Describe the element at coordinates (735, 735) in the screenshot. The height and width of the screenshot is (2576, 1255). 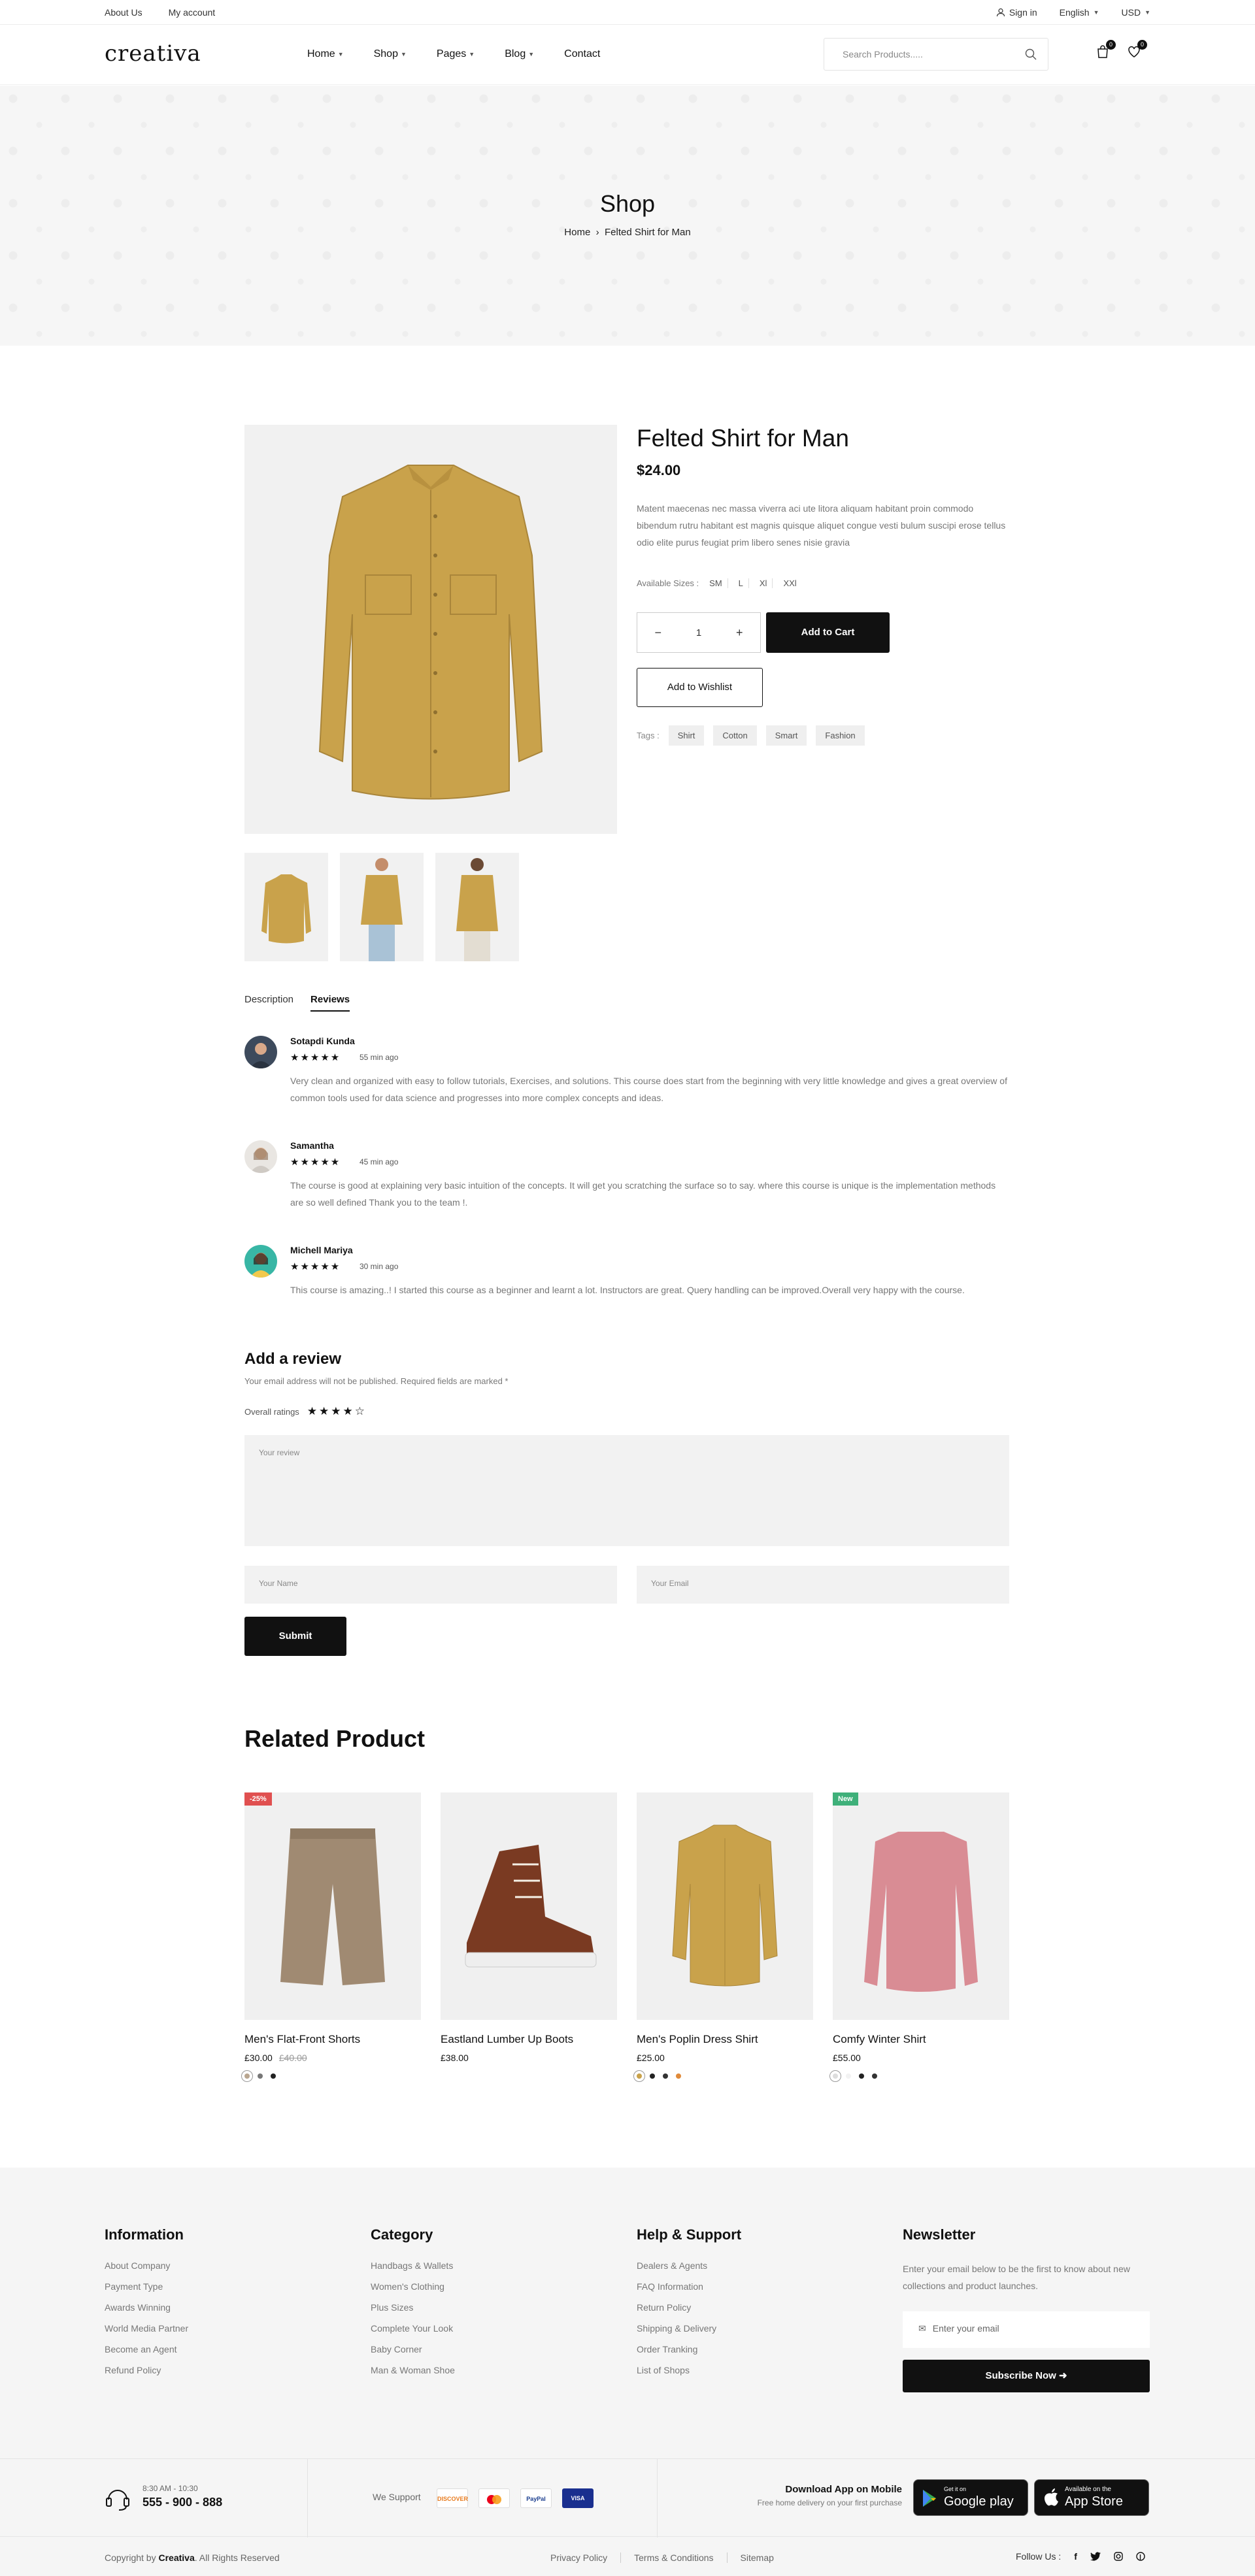
I see `tag-item: Cotton` at that location.